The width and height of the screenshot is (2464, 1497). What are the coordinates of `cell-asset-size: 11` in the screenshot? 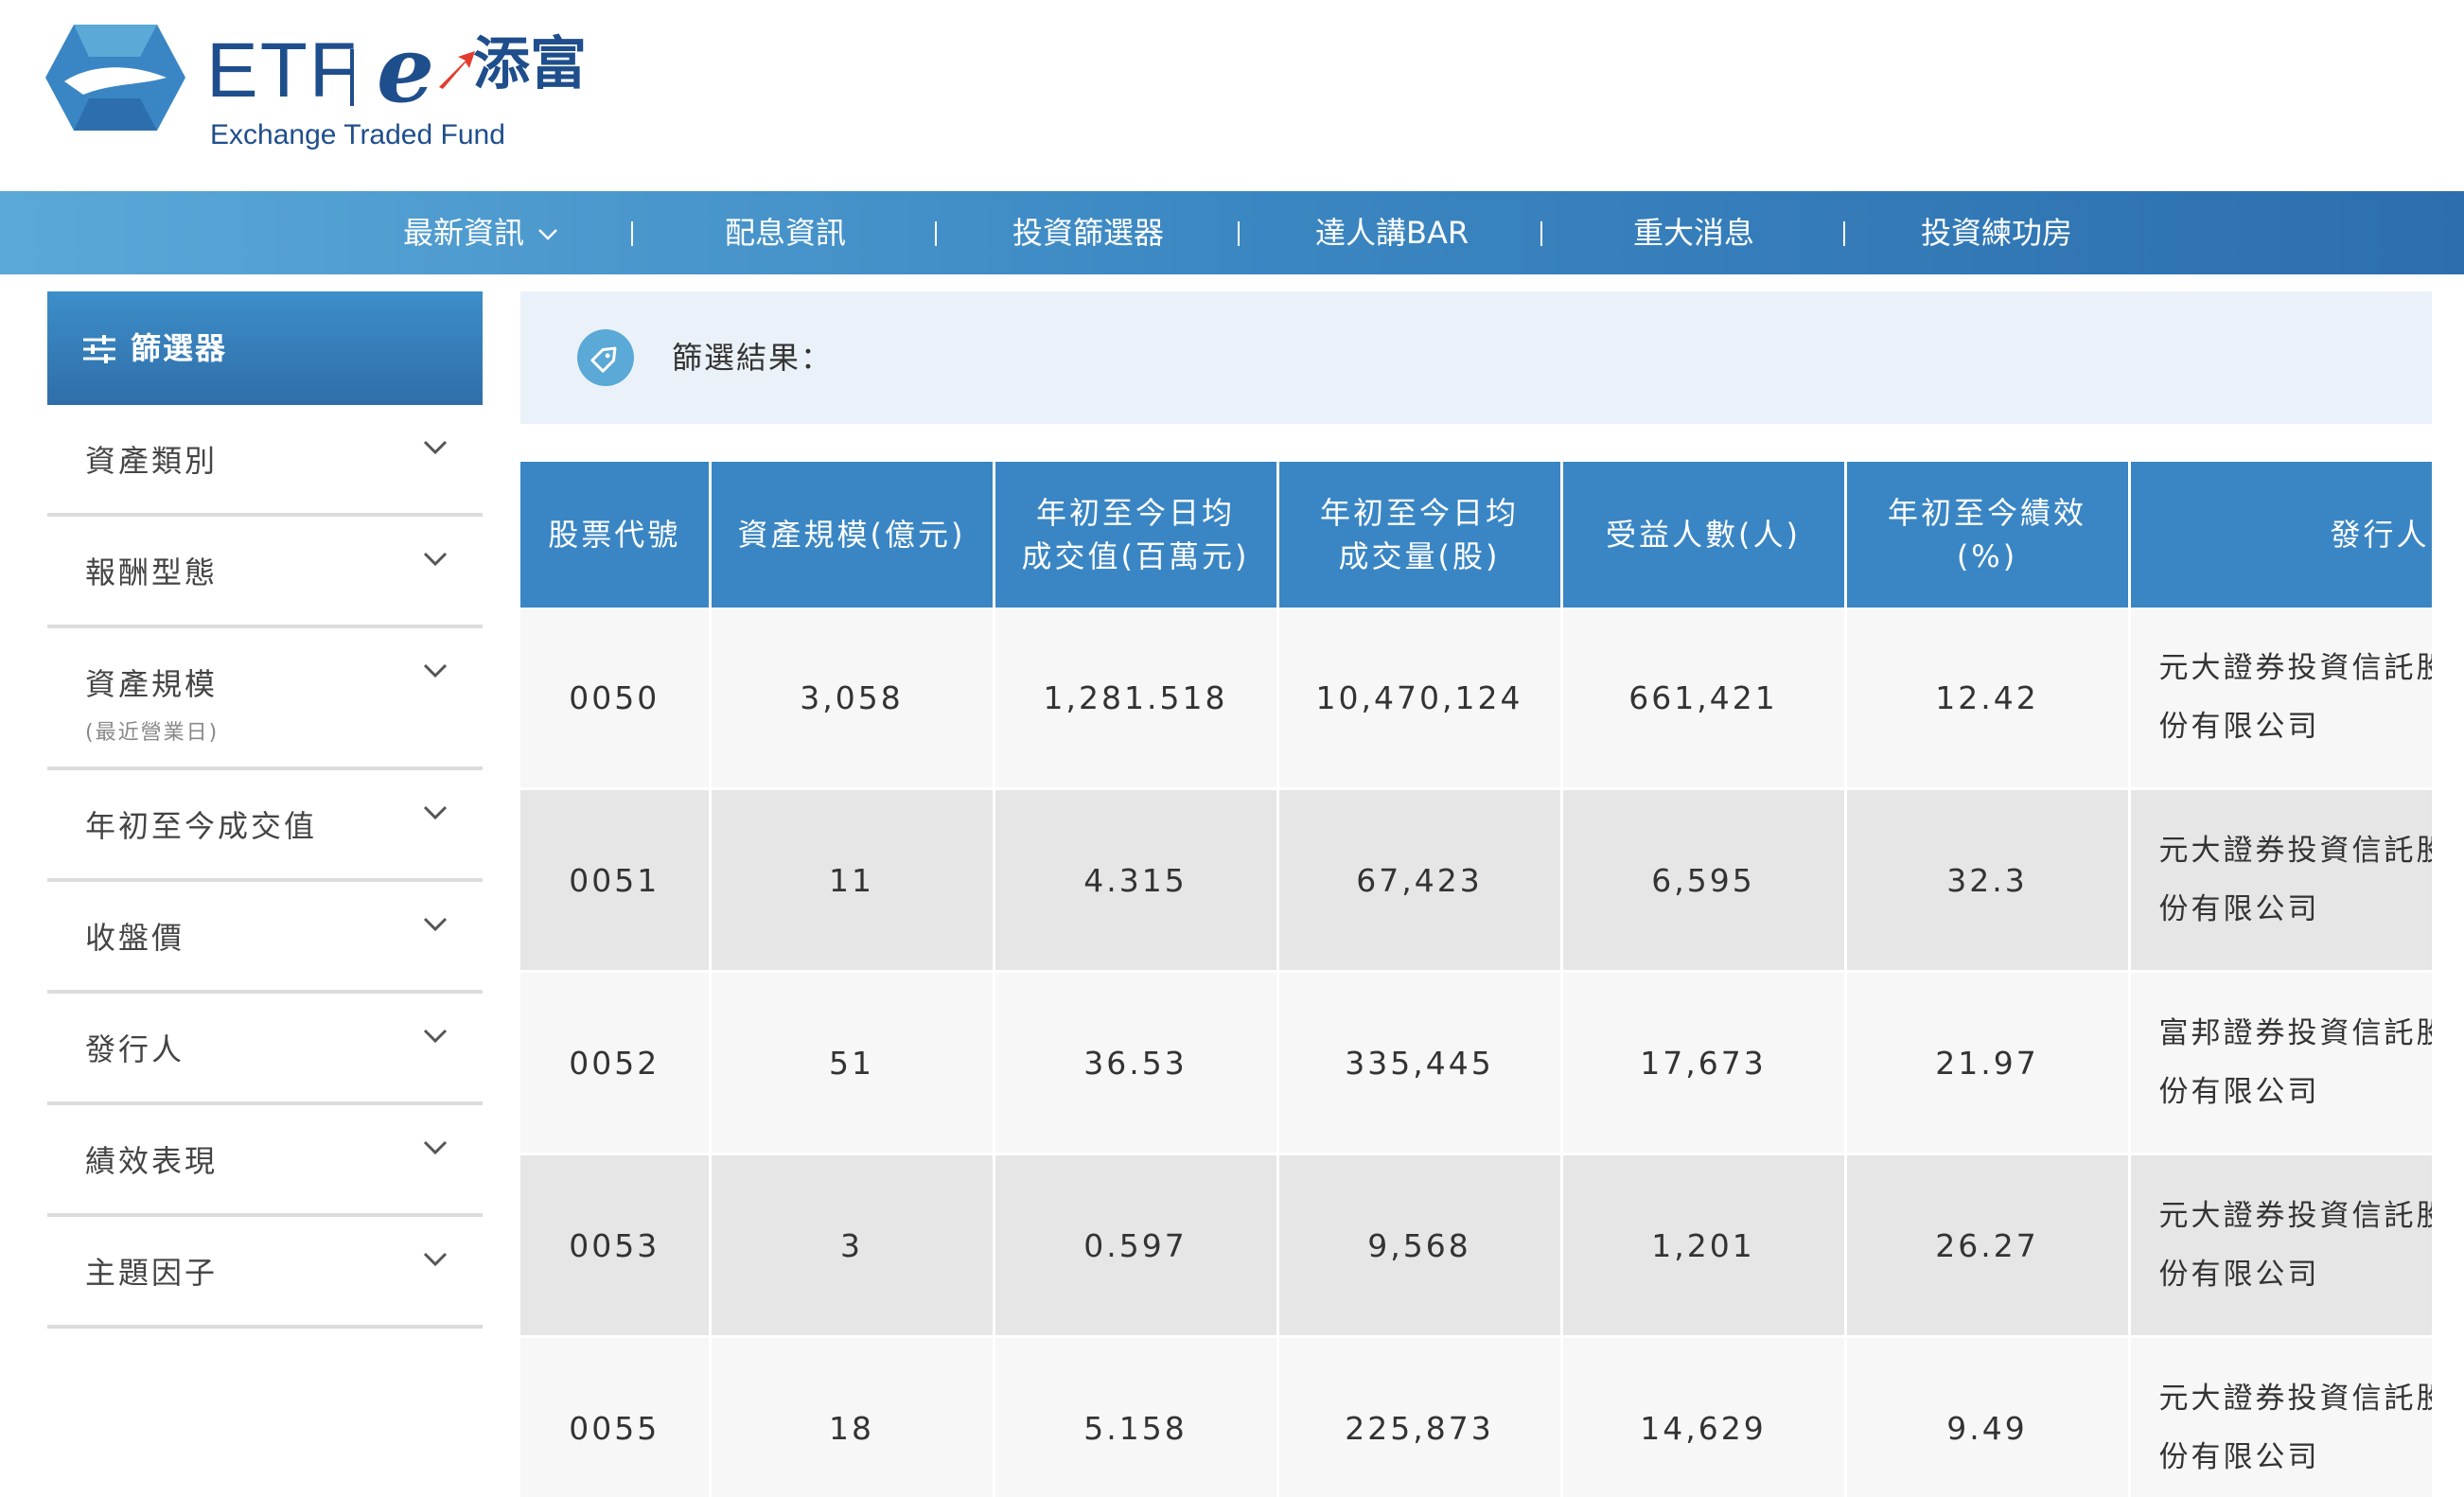 It's located at (852, 880).